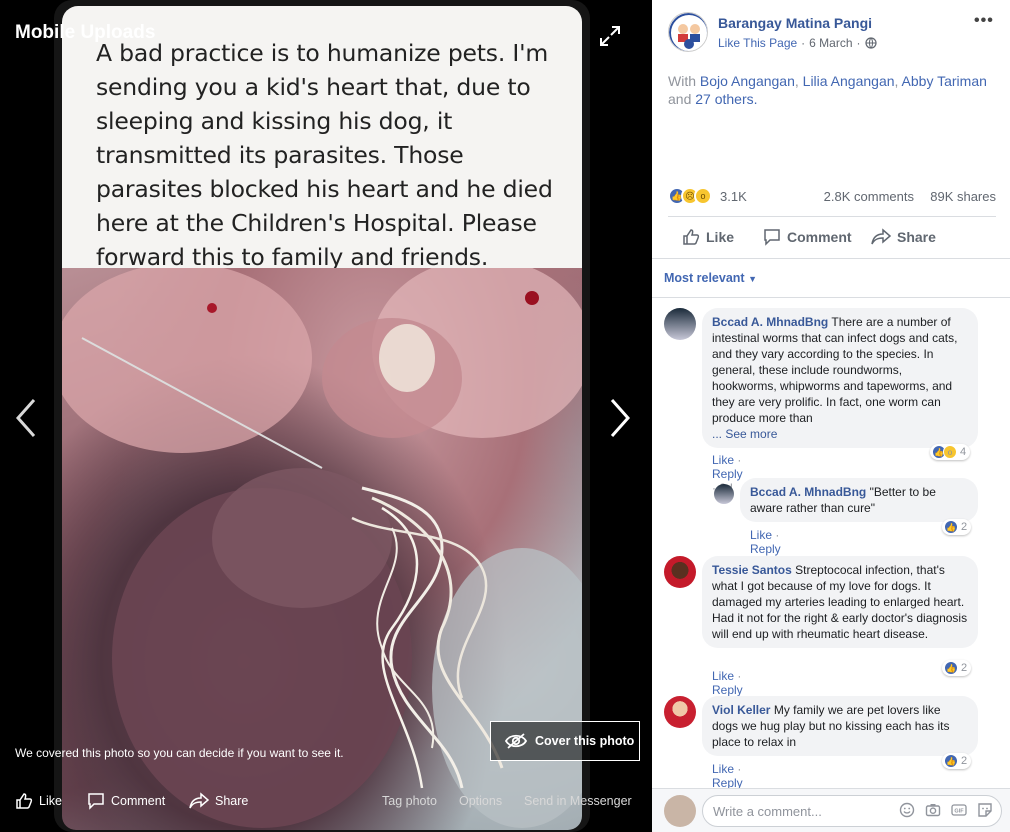  Describe the element at coordinates (480, 801) in the screenshot. I see `options-link: Options` at that location.